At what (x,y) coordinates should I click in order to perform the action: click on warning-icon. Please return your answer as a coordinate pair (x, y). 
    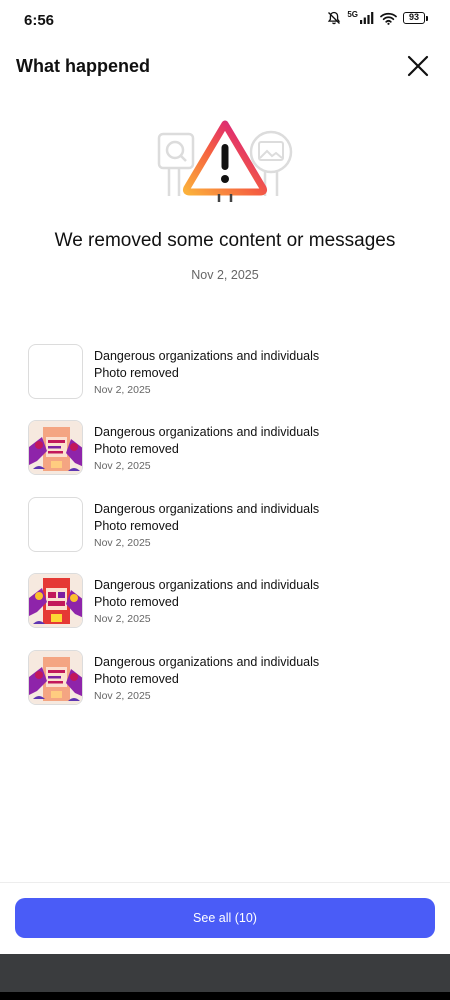
    Looking at the image, I should click on (225, 161).